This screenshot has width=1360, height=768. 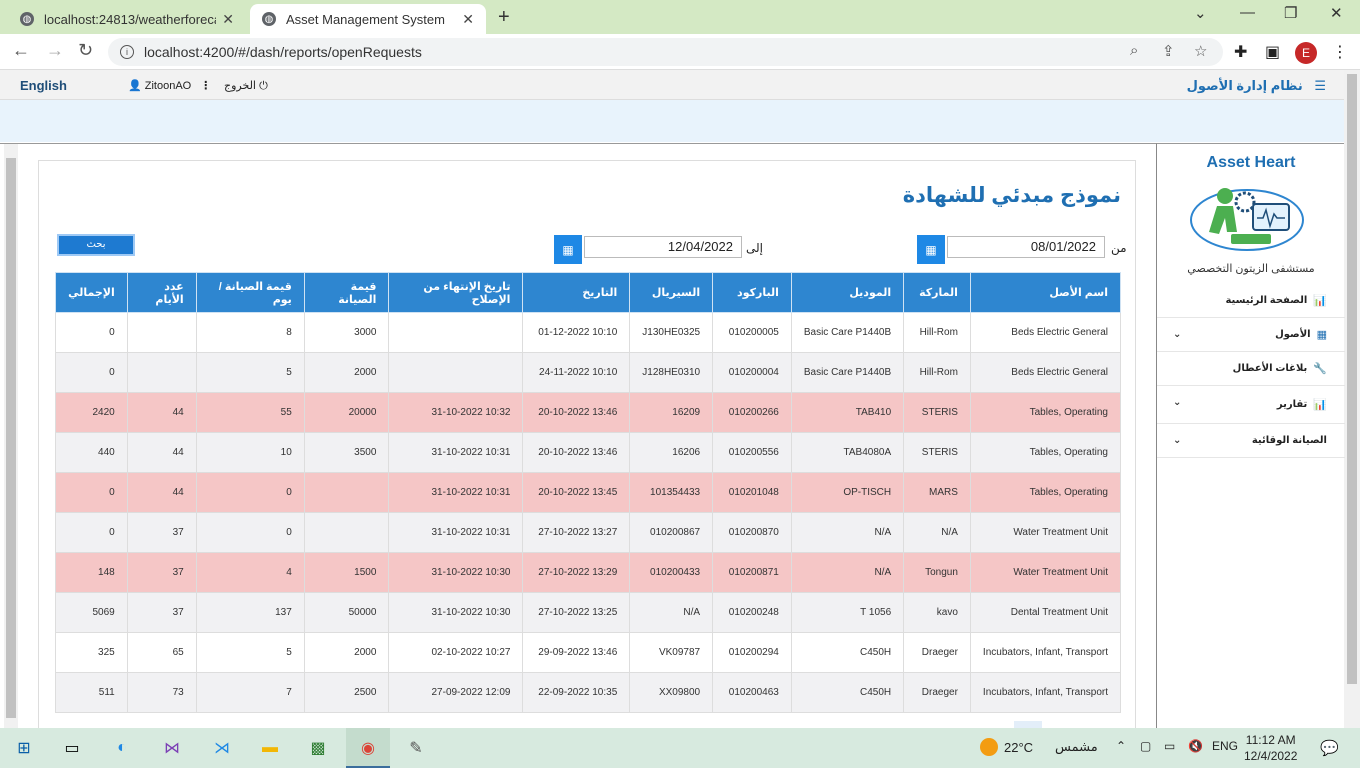 What do you see at coordinates (663, 247) in the screenshot?
I see `to-date-input: 12/04/2022` at bounding box center [663, 247].